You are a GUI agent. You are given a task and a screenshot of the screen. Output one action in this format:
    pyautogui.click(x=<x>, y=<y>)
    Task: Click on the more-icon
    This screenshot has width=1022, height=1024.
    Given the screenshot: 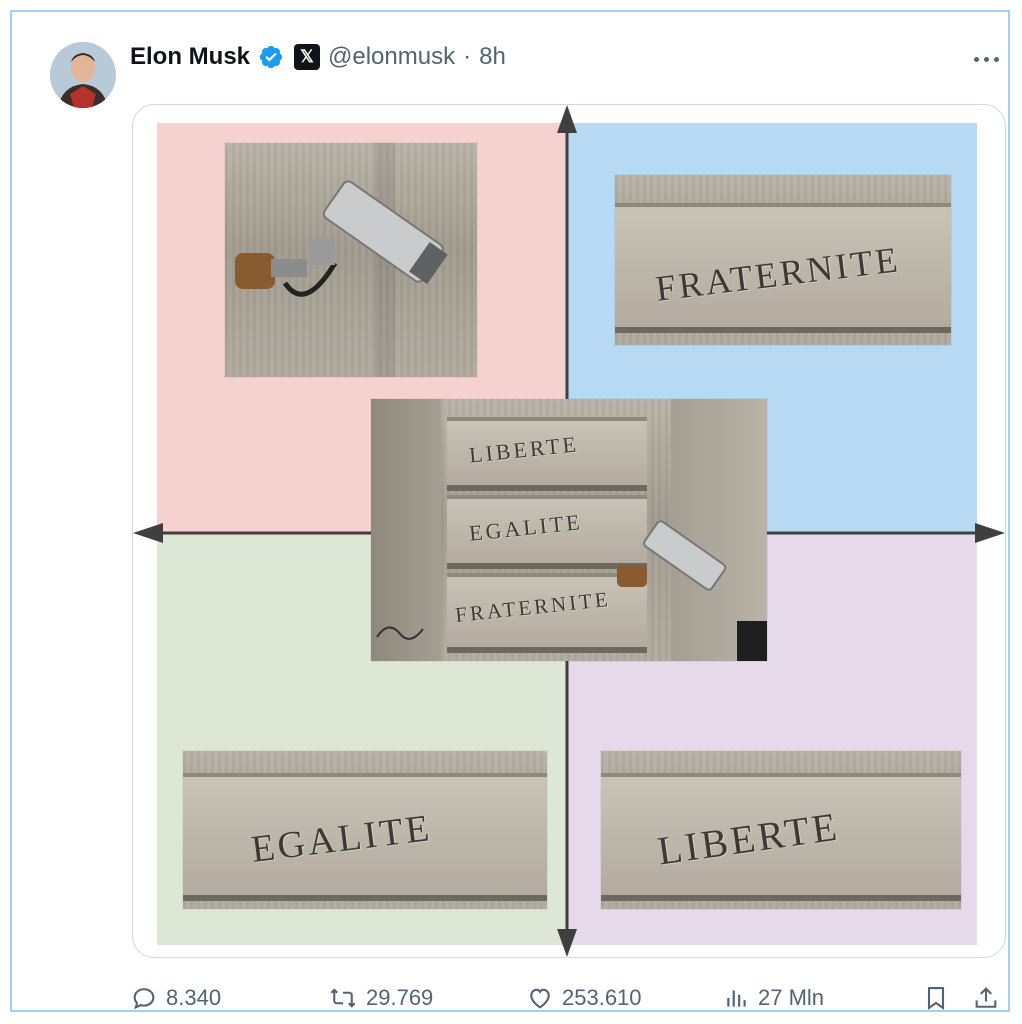 What is the action you would take?
    pyautogui.click(x=989, y=59)
    